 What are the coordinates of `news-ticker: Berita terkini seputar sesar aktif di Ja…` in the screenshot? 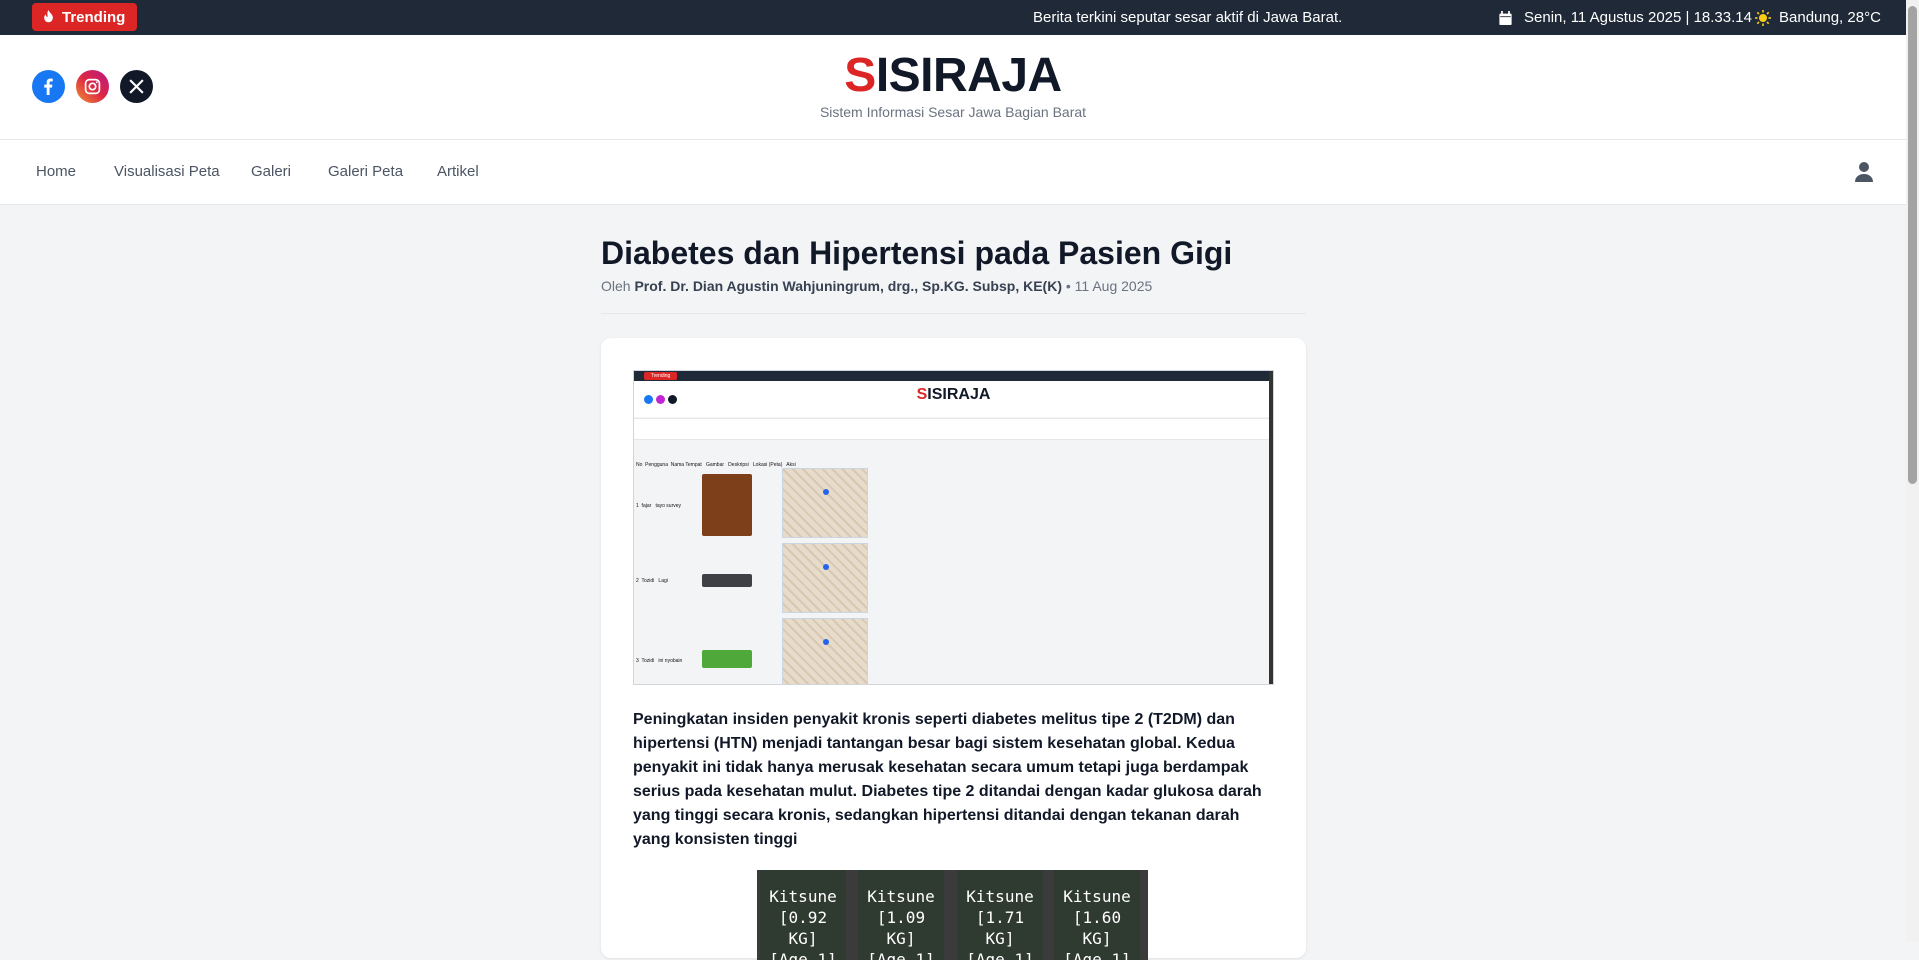 It's located at (1188, 17).